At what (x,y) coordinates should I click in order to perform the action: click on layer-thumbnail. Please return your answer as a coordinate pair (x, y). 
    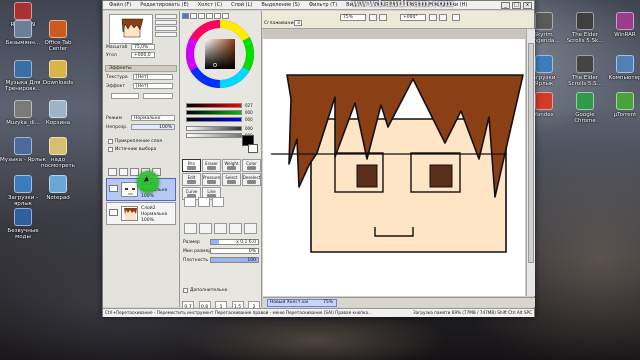
    Looking at the image, I should click on (129, 213).